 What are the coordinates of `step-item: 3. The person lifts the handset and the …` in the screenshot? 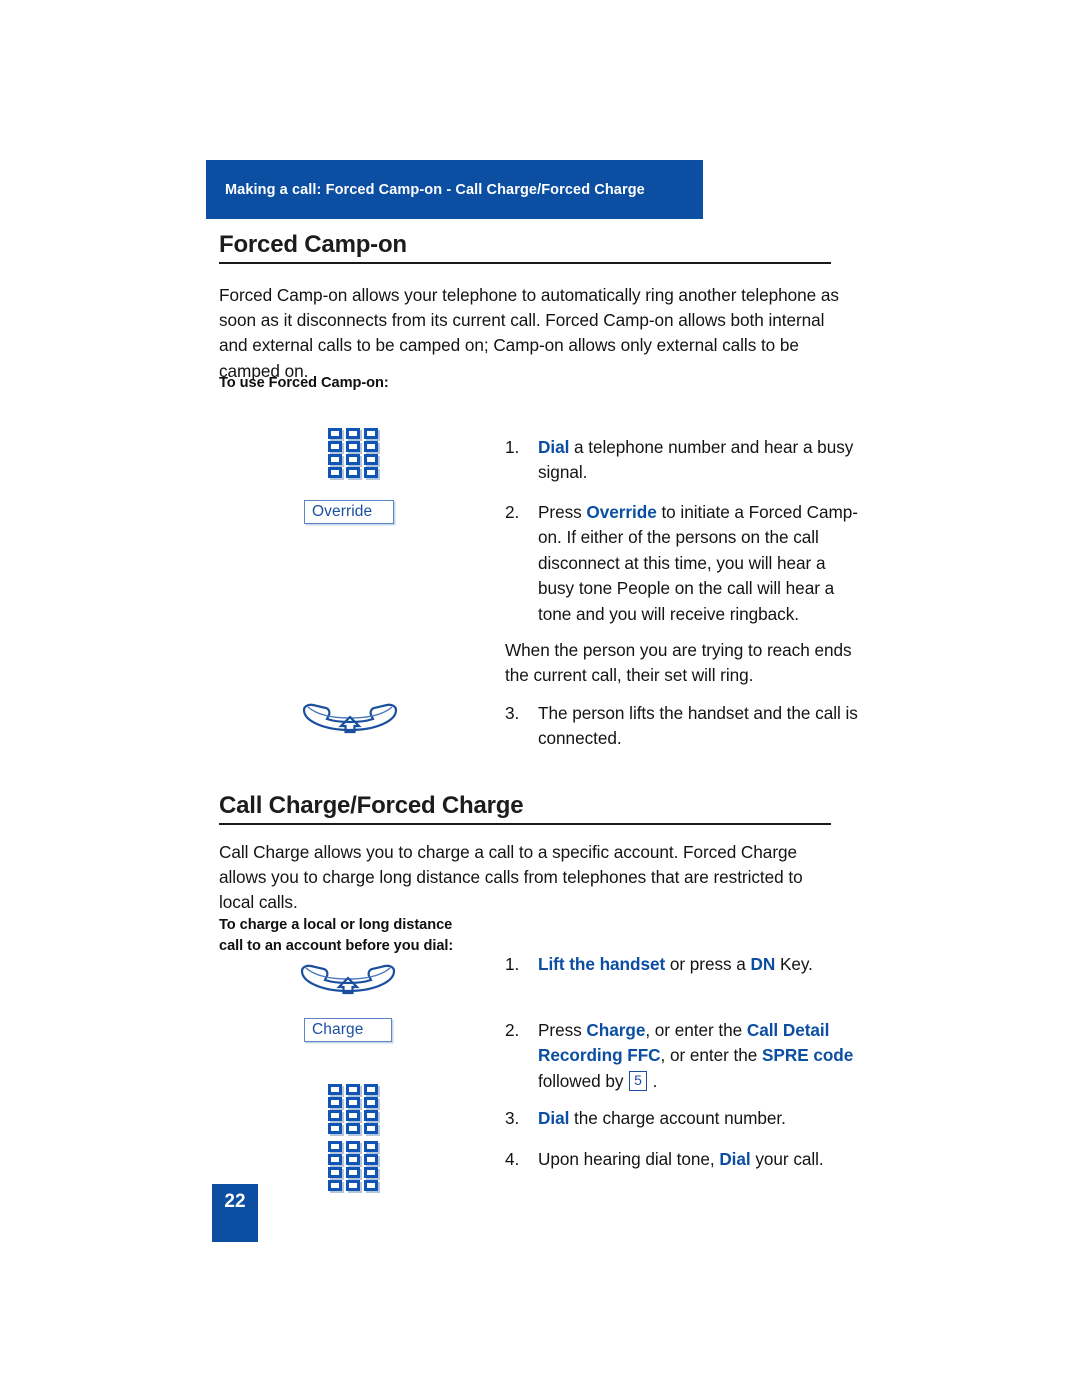 It's located at (685, 726).